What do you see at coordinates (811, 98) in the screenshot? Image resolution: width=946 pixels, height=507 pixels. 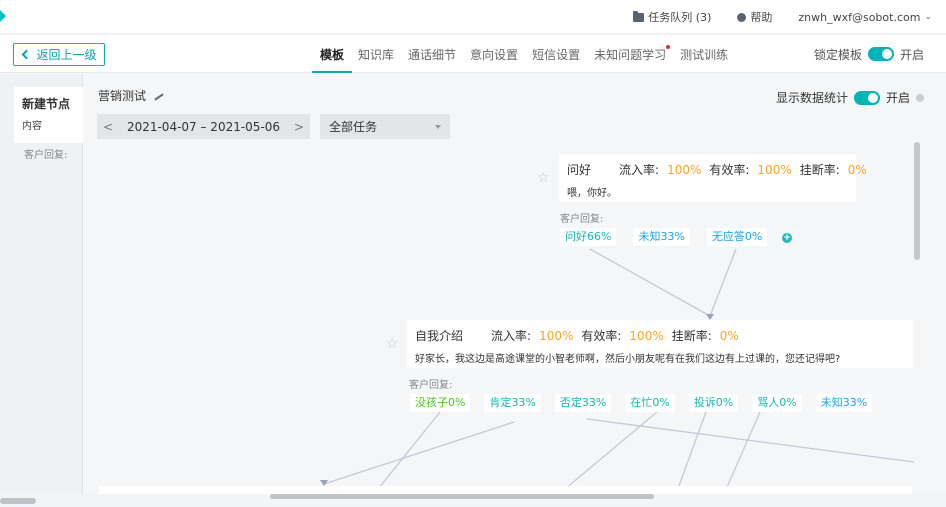 I see `stats-label: 显示数据统计` at bounding box center [811, 98].